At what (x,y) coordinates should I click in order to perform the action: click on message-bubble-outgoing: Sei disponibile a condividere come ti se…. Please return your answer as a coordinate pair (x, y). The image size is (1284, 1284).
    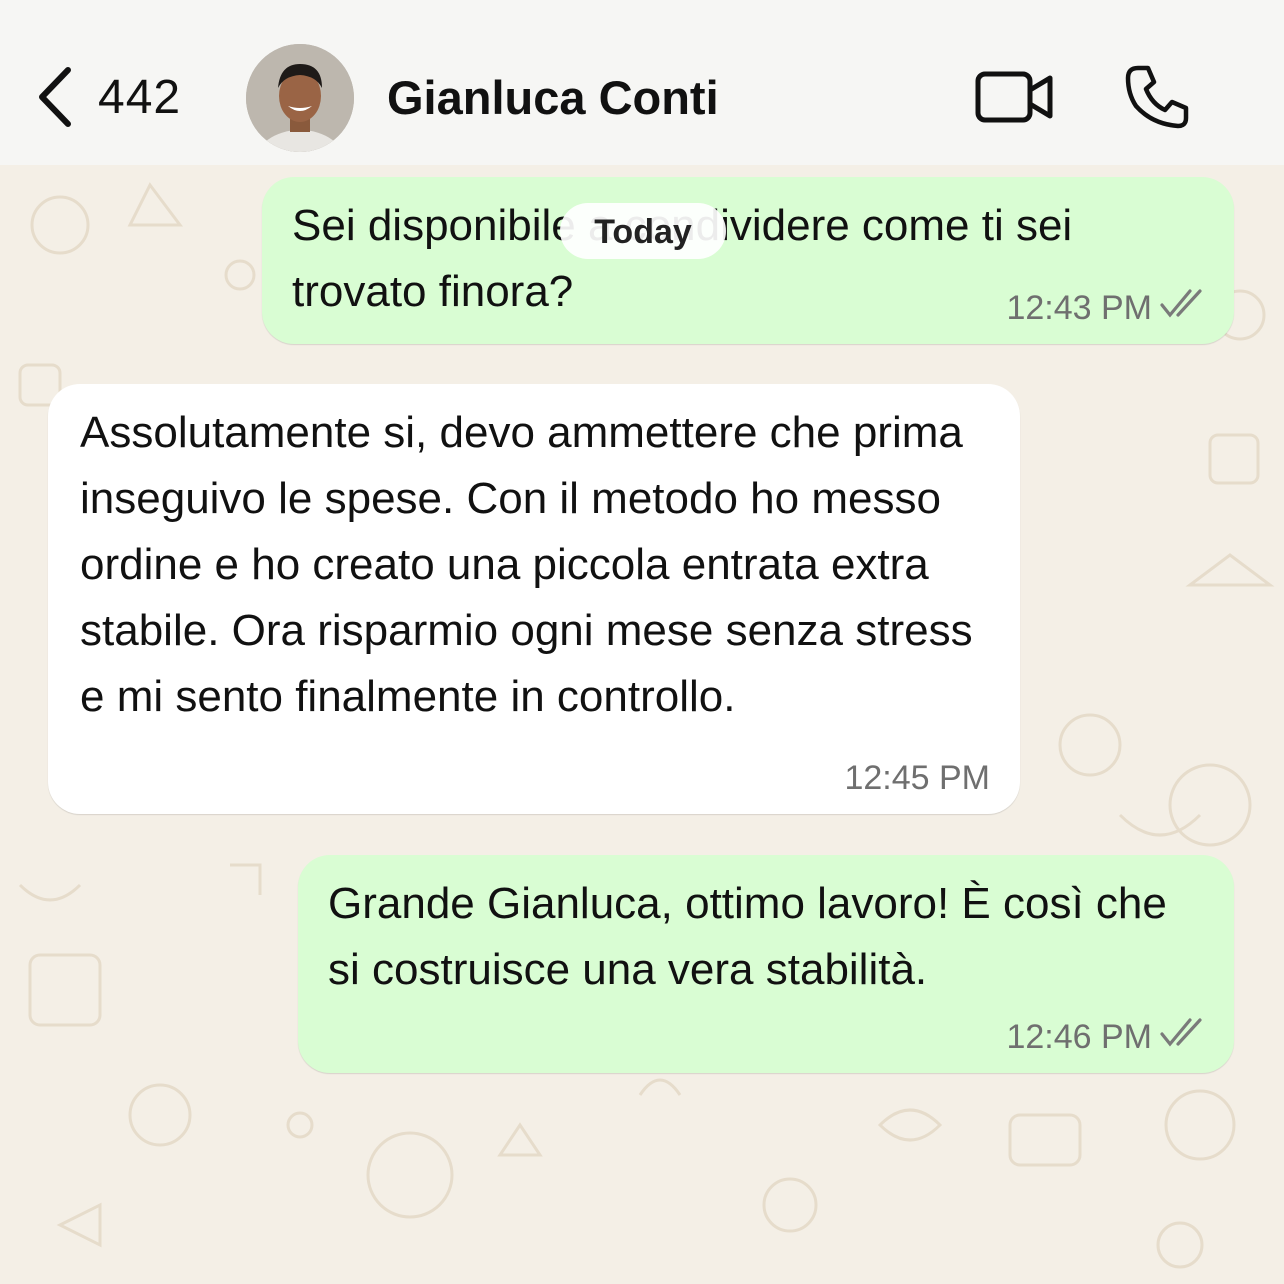
    Looking at the image, I should click on (748, 260).